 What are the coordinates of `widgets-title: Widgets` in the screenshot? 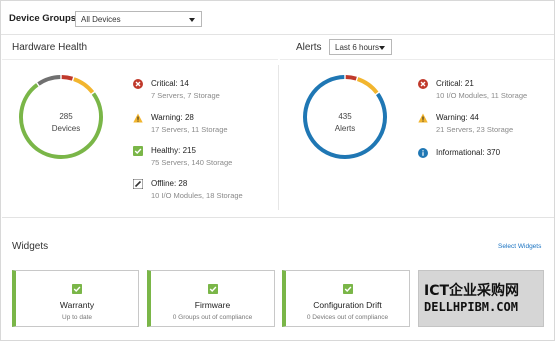 It's located at (30, 246).